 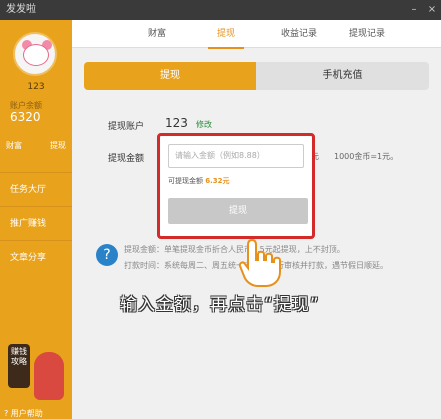 What do you see at coordinates (36, 223) in the screenshot?
I see `sidebar-item-promote: 推广赚钱` at bounding box center [36, 223].